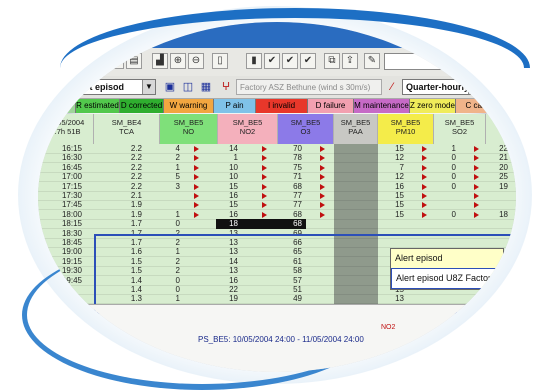  Describe the element at coordinates (309, 87) in the screenshot. I see `station-field: Factory ASZ Bethune (wind s 30m/s)` at that location.